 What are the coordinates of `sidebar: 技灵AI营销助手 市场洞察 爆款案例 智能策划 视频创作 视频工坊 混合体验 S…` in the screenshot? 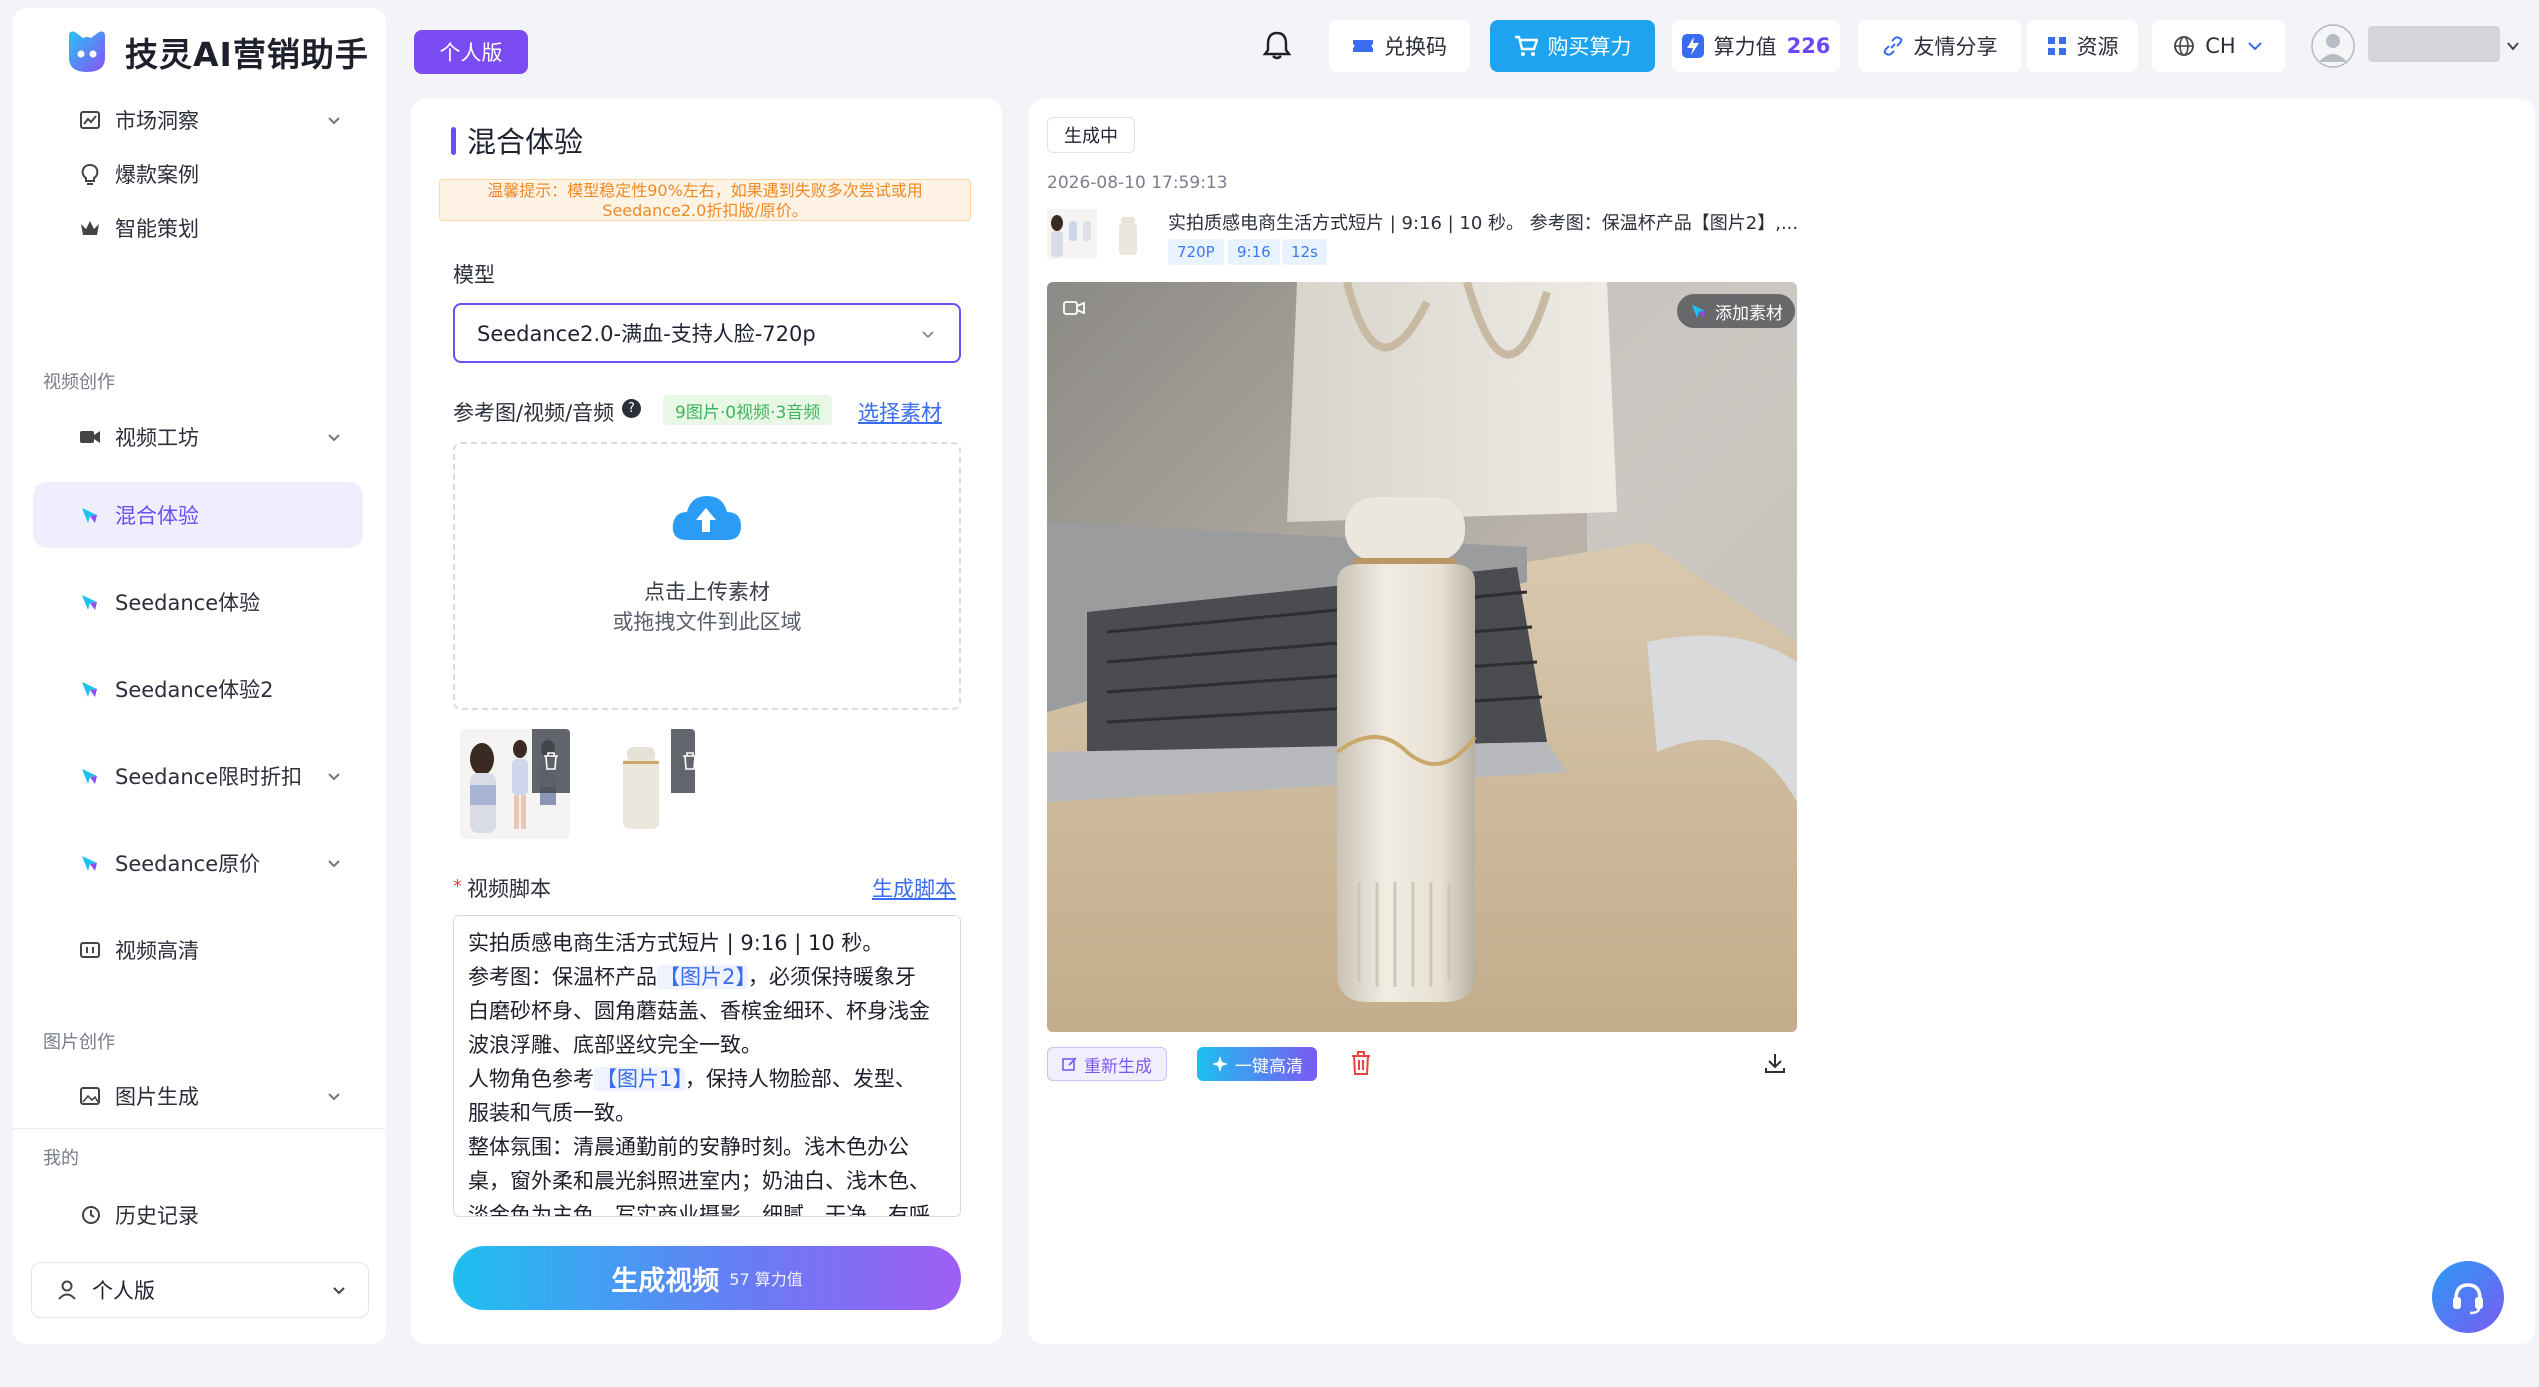 It's located at (199, 676).